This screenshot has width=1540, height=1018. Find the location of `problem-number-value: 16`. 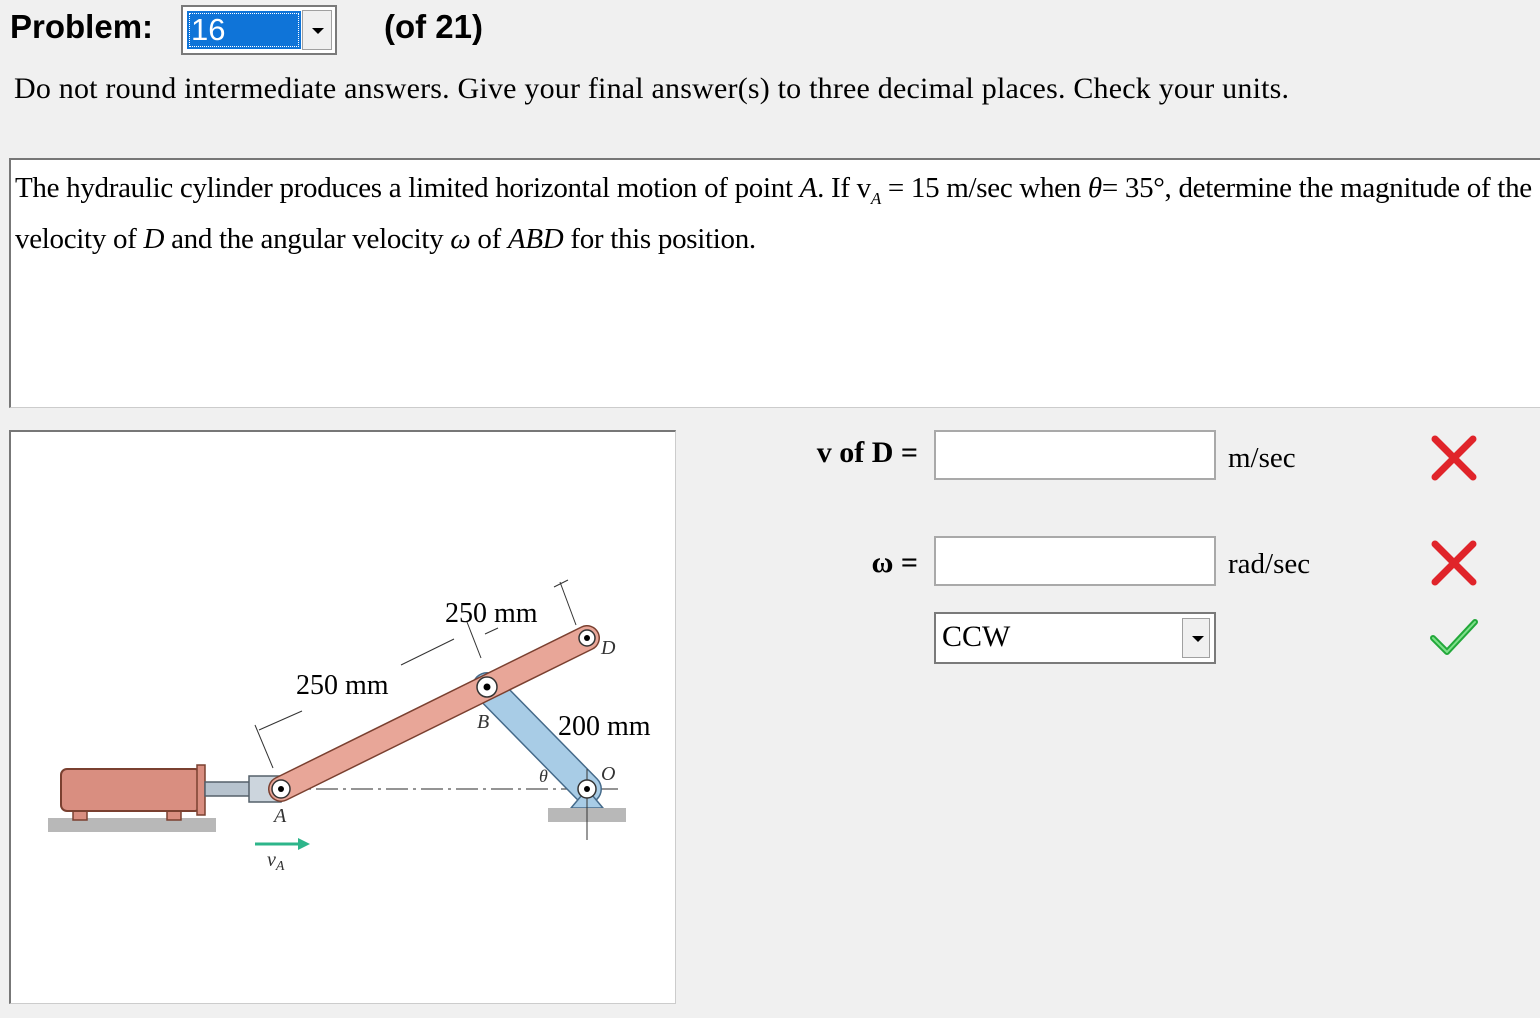

problem-number-value: 16 is located at coordinates (244, 30).